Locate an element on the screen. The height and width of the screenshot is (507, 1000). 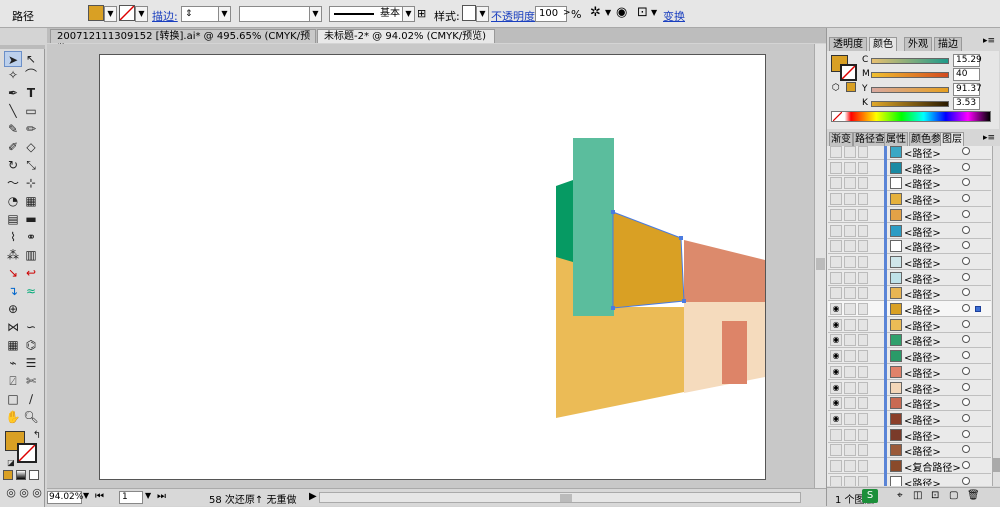
page-dropdown-icon: ▼ is located at coordinates (148, 495).